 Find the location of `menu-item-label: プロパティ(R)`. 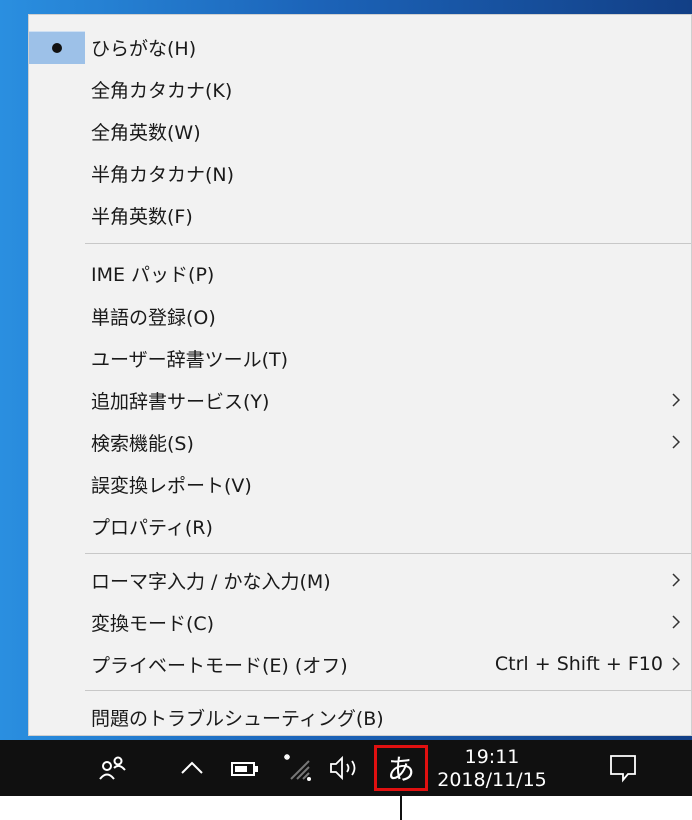

menu-item-label: プロパティ(R) is located at coordinates (152, 527).